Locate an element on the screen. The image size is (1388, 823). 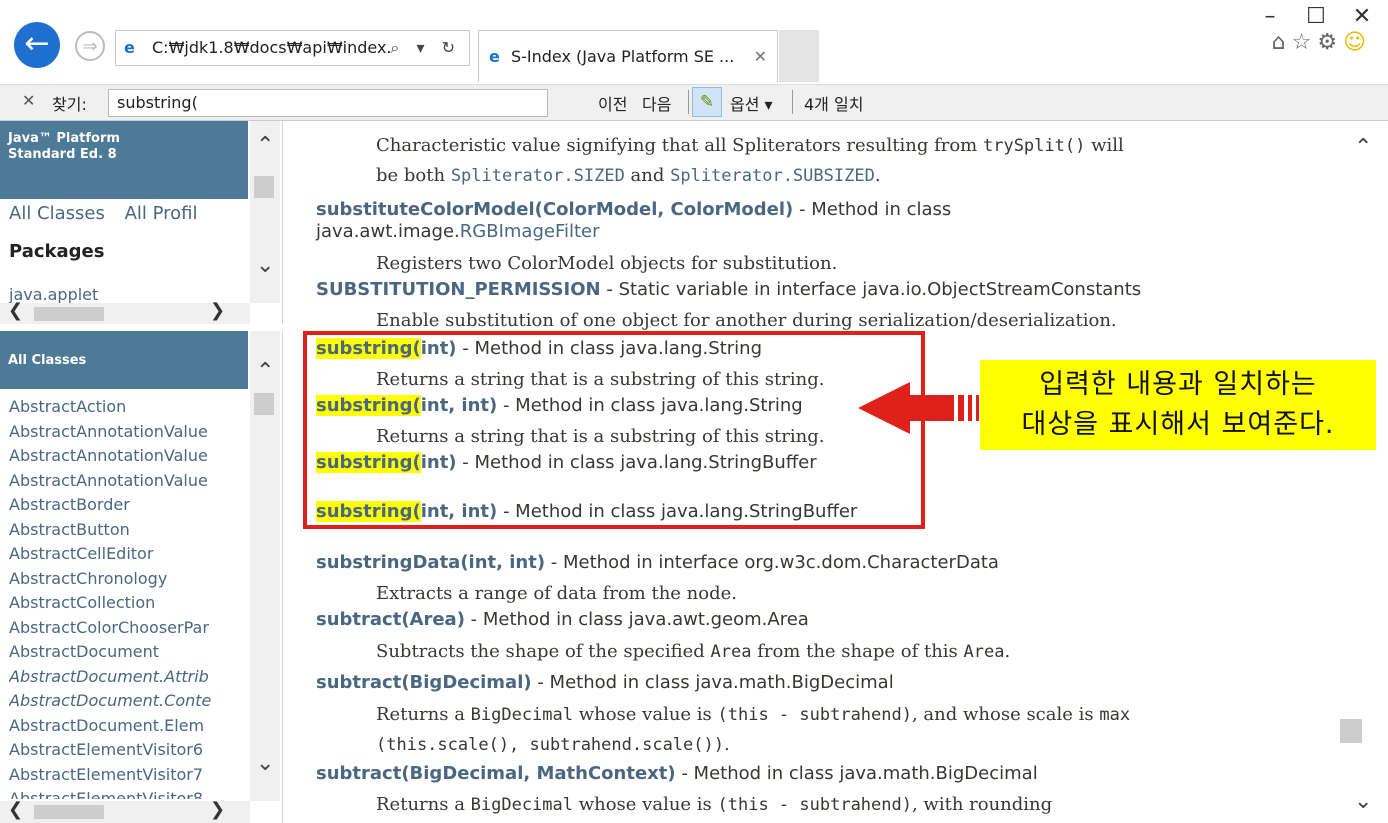
packages-vscroll: ⌃ ⌄ is located at coordinates (265, 212).